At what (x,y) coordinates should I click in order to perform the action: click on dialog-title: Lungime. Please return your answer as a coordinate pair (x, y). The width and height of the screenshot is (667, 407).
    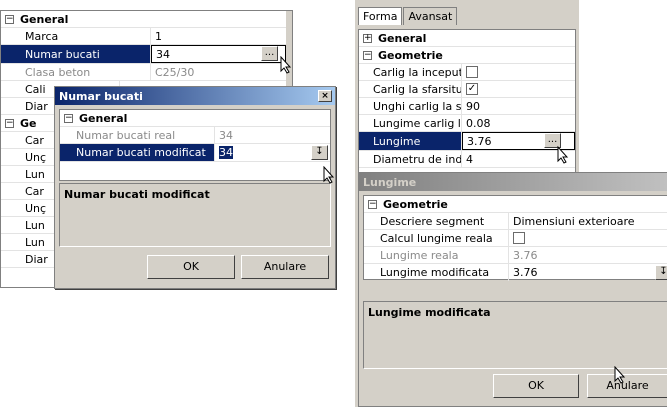
    Looking at the image, I should click on (390, 182).